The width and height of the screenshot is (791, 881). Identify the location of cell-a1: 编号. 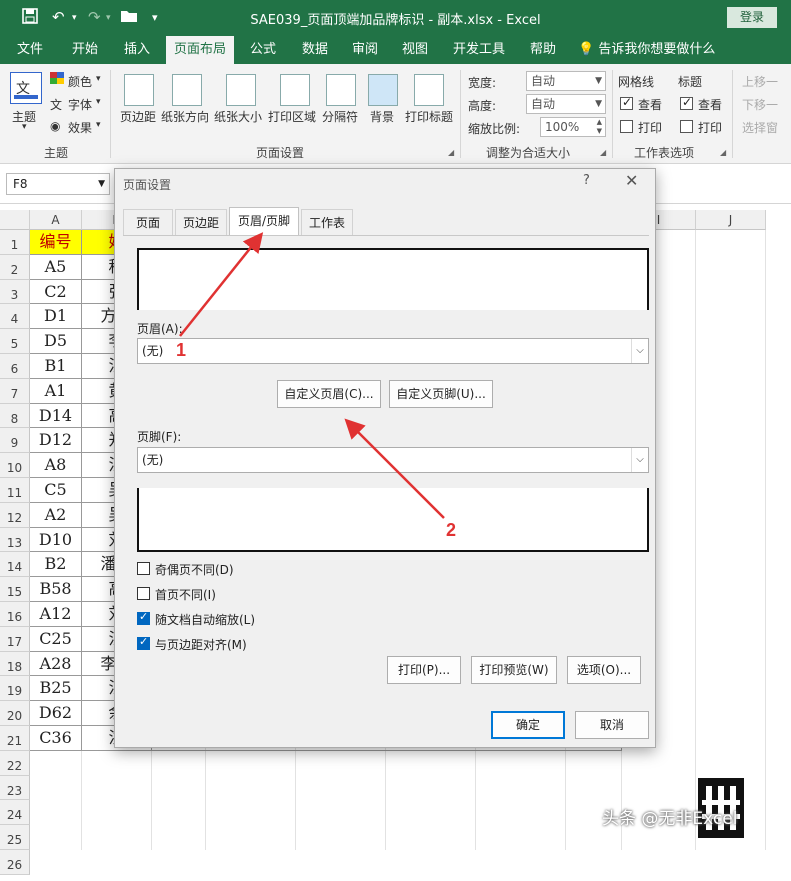
(56, 242).